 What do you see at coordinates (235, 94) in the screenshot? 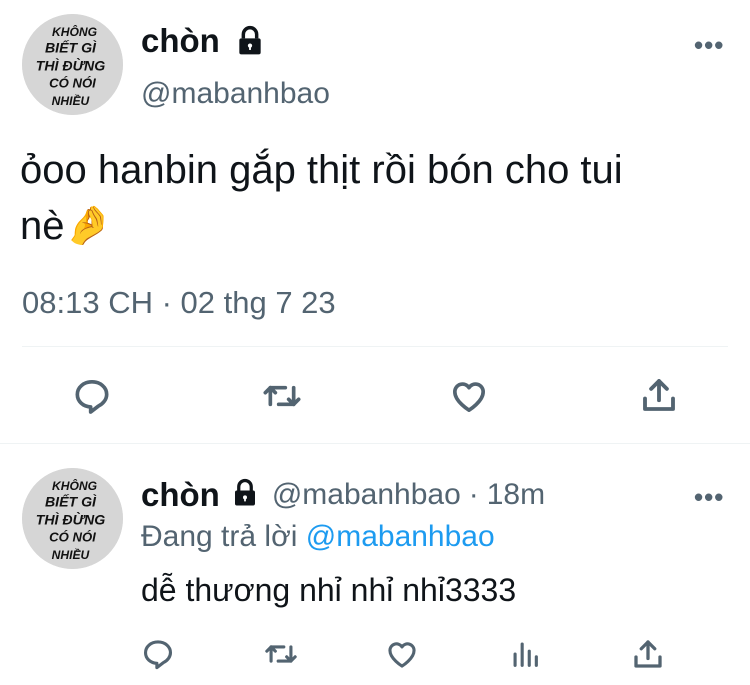
I see `handle: @mabanhbao` at bounding box center [235, 94].